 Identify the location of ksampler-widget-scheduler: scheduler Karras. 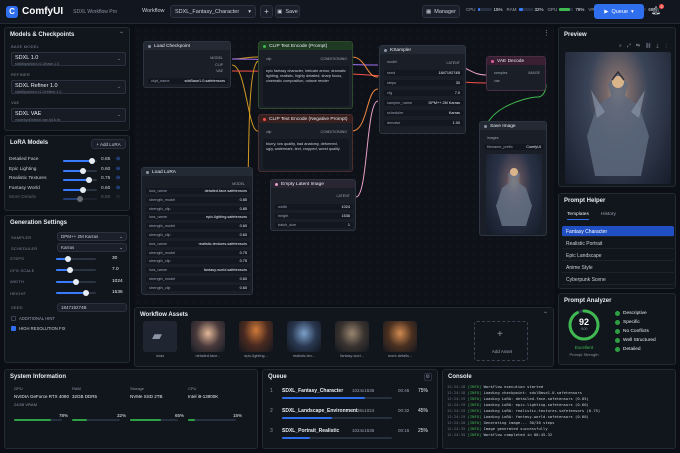
(423, 113).